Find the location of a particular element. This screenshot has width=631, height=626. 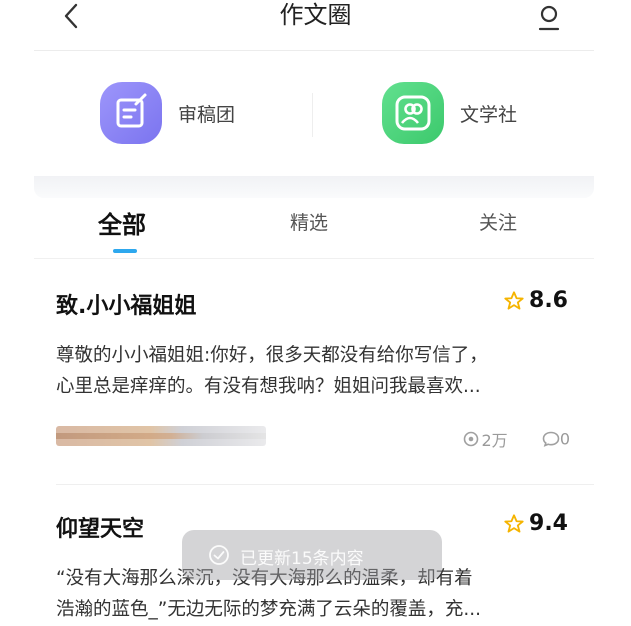

profile-button is located at coordinates (549, 19).